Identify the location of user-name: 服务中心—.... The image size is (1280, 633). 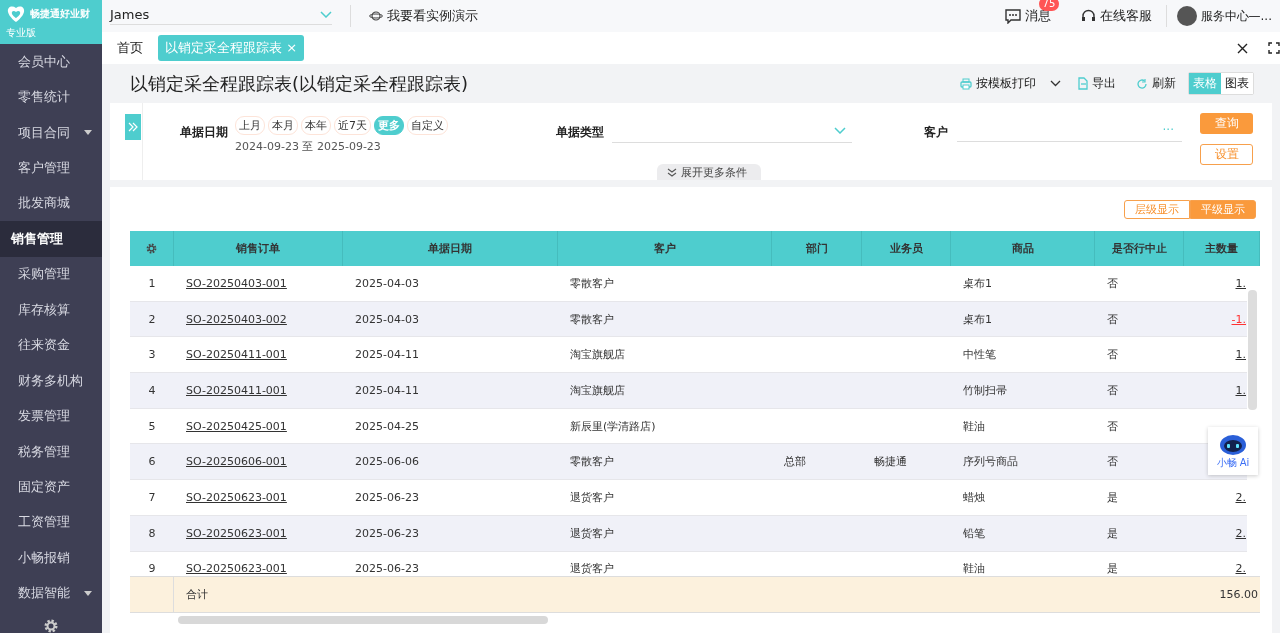
(1236, 16).